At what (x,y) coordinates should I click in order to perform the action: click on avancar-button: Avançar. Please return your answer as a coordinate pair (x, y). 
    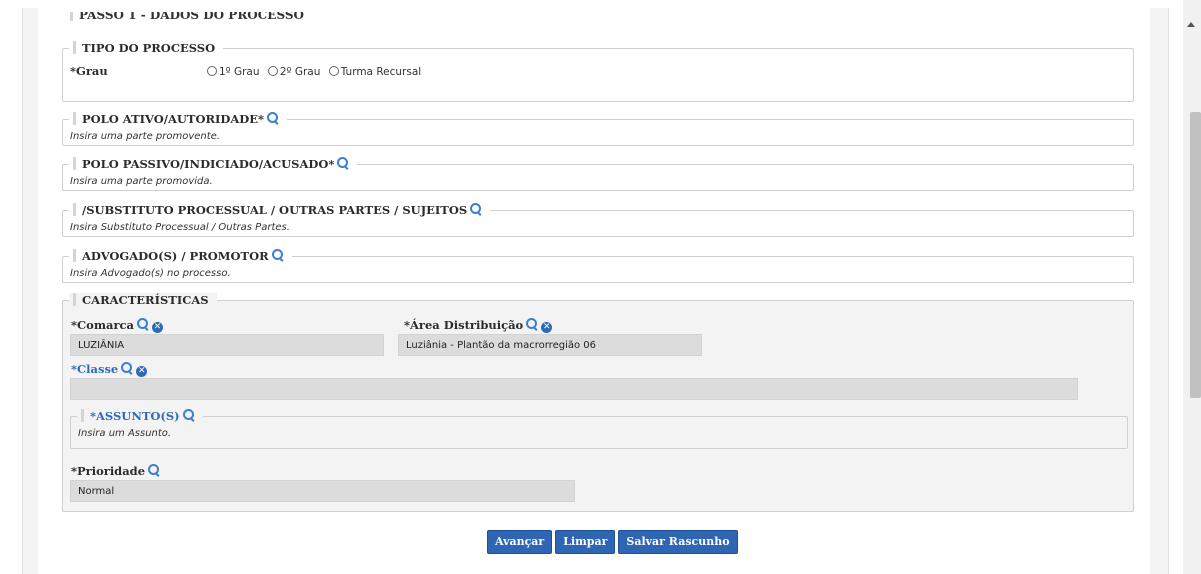
    Looking at the image, I should click on (520, 542).